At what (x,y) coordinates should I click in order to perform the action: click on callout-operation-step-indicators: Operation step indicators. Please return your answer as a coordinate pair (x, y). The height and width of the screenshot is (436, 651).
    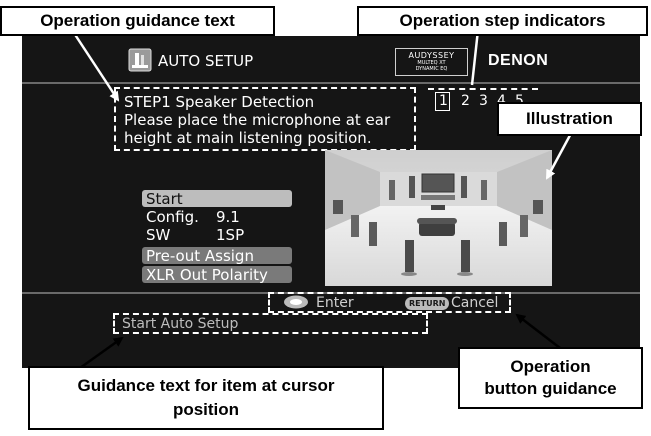
    Looking at the image, I should click on (502, 21).